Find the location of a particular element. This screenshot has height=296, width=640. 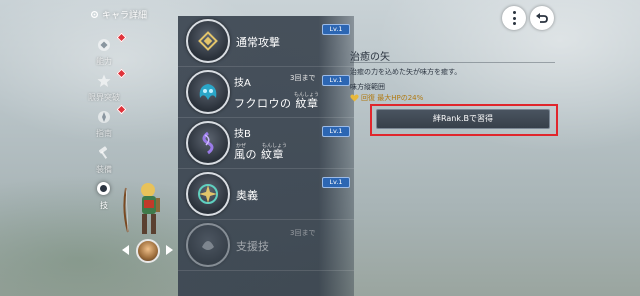

side-item-ability: 能力 is located at coordinates (105, 52).